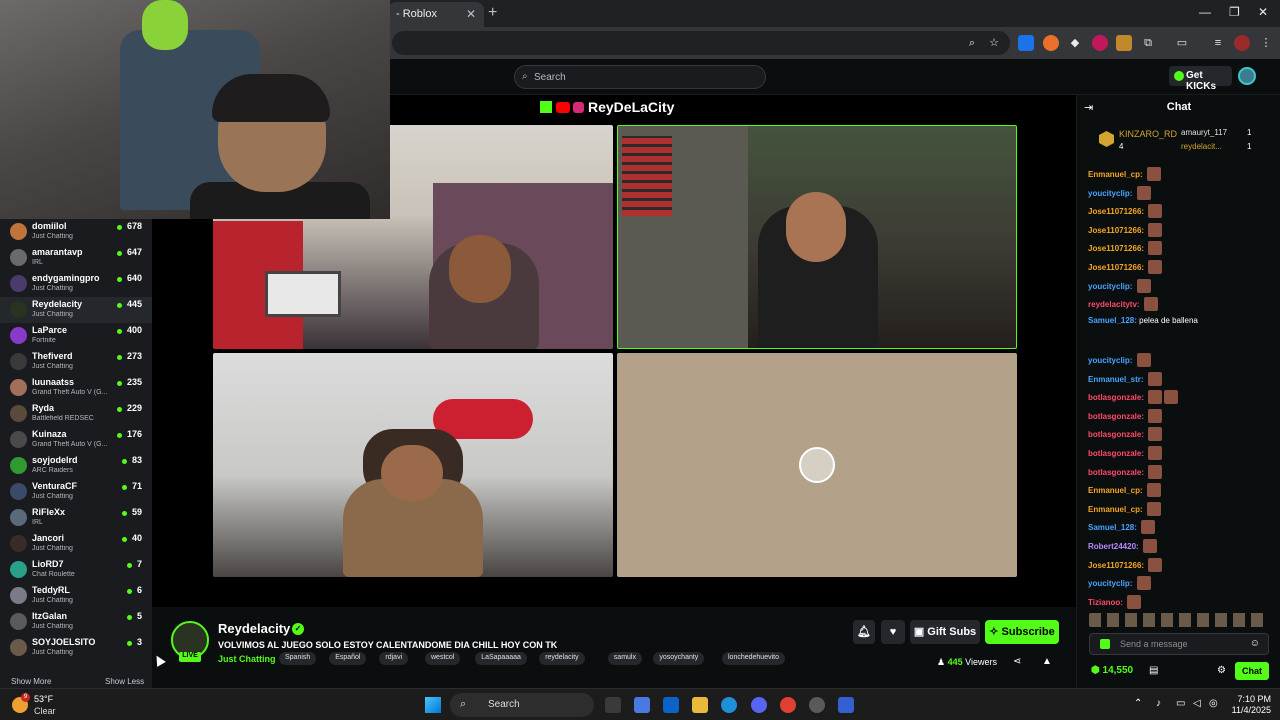  I want to click on get-kicks-button: Get KICKs, so click(1200, 79).